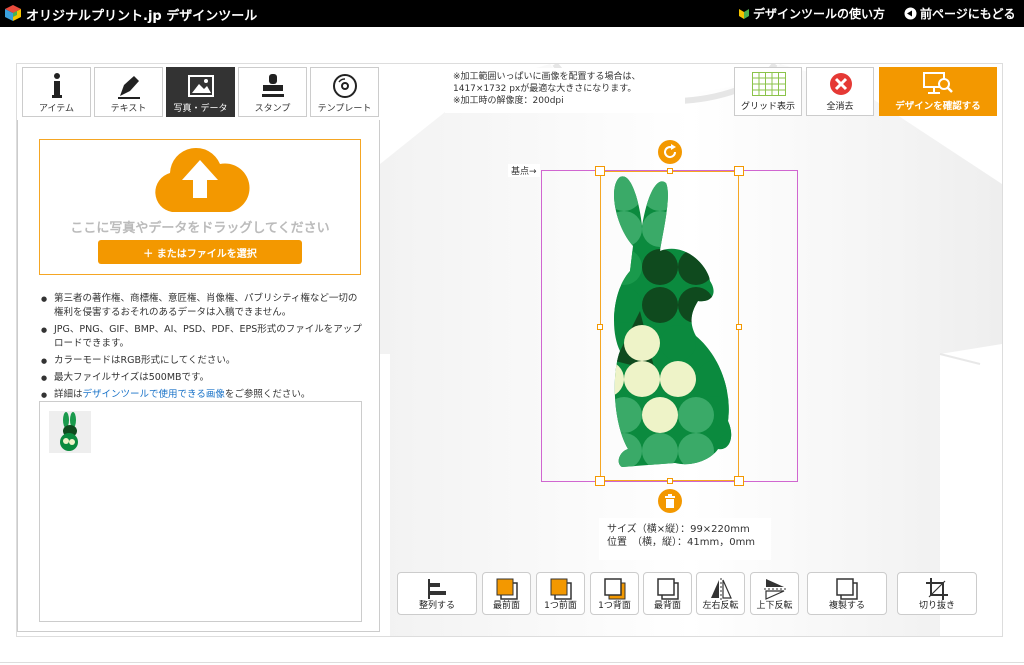 The image size is (1024, 665). Describe the element at coordinates (272, 109) in the screenshot. I see `tab-stamp-label: スタンプ` at that location.